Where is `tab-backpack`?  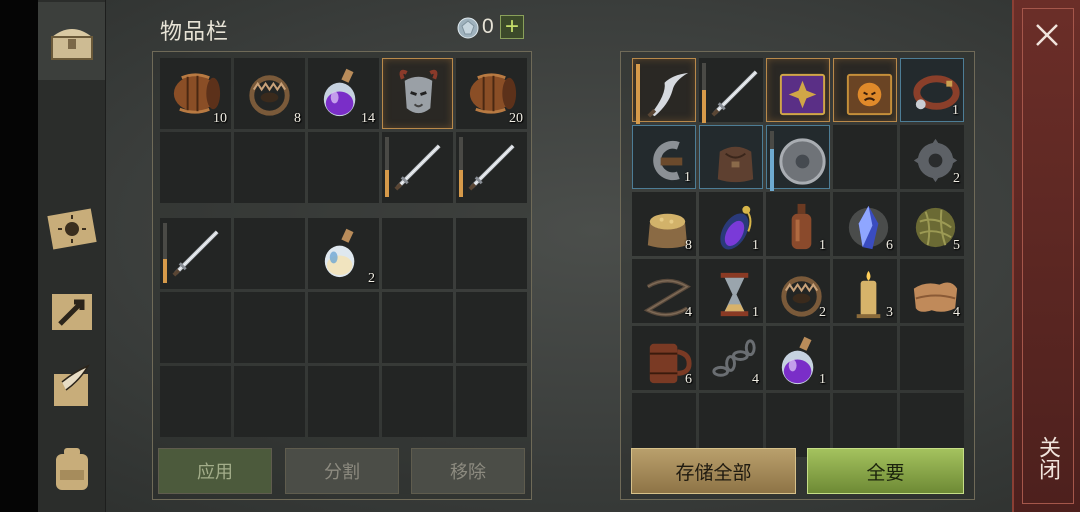
tab-backpack is located at coordinates (71, 468).